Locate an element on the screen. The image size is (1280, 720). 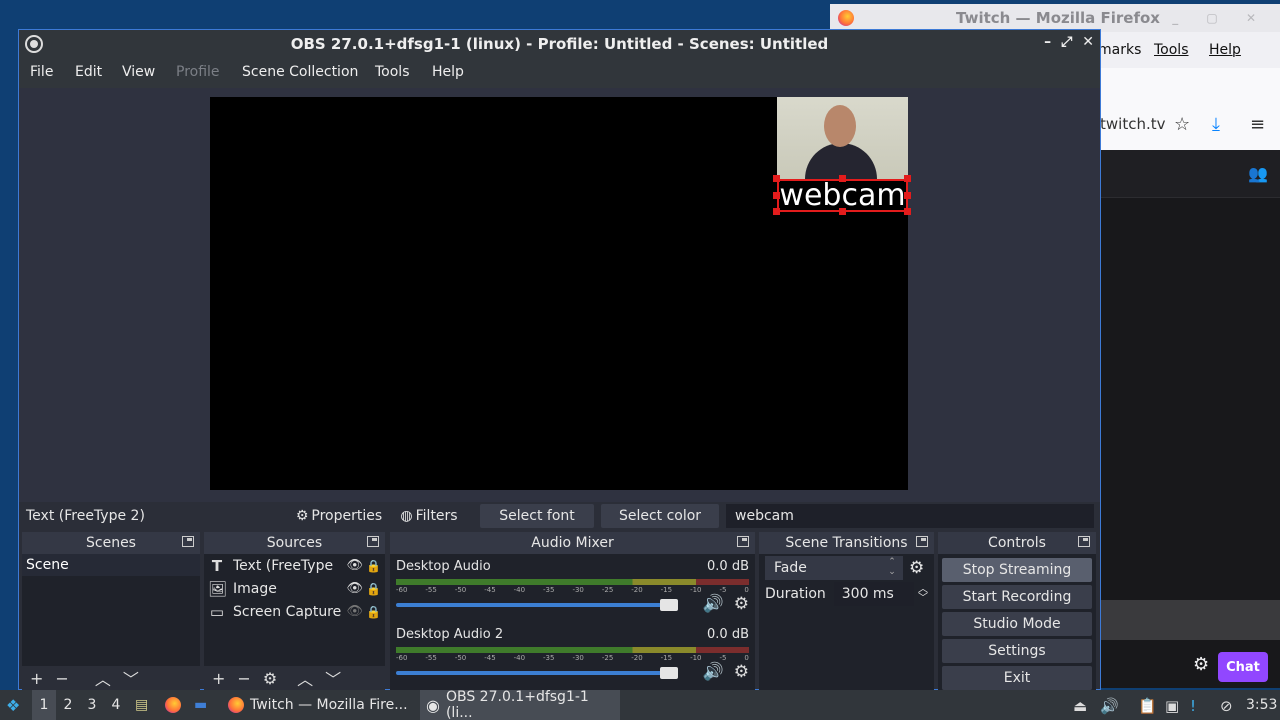
minimize-icon: – is located at coordinates (1047, 42).